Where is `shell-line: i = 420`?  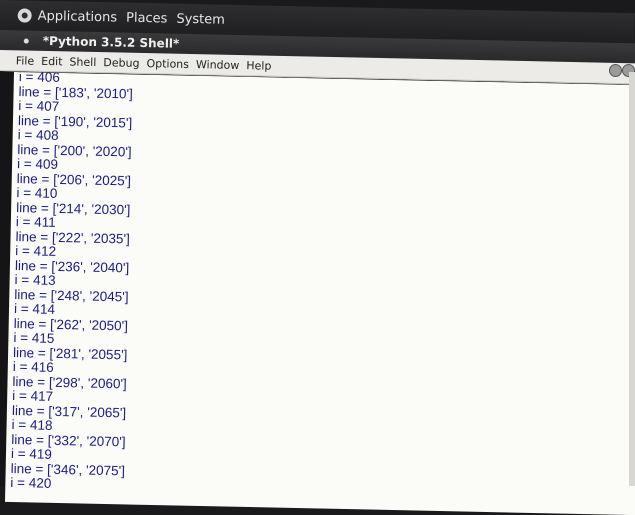
shell-line: i = 420 is located at coordinates (31, 483).